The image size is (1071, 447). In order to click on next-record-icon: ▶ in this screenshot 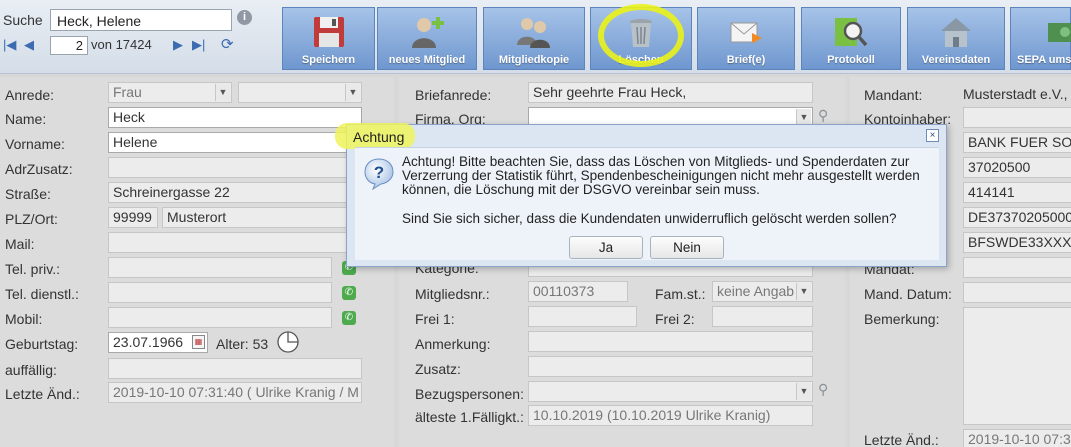, I will do `click(178, 45)`.